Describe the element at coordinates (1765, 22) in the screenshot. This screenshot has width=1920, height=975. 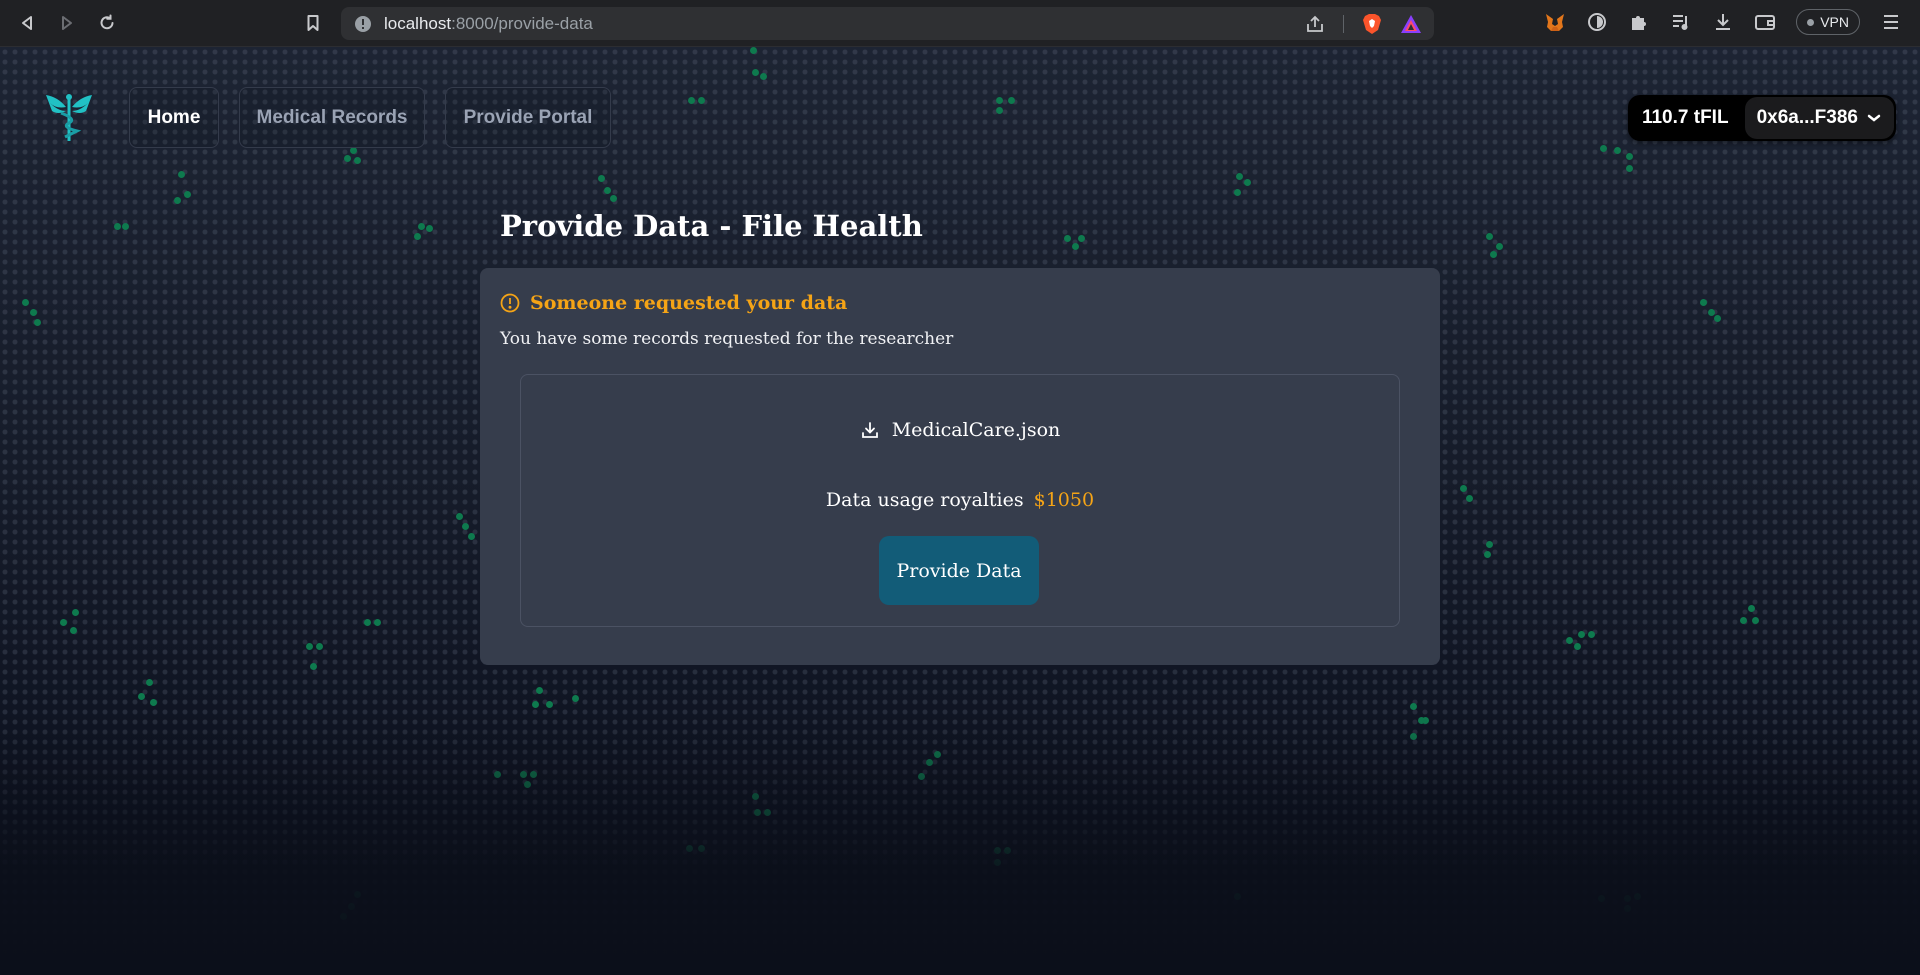
I see `wallet-icon` at that location.